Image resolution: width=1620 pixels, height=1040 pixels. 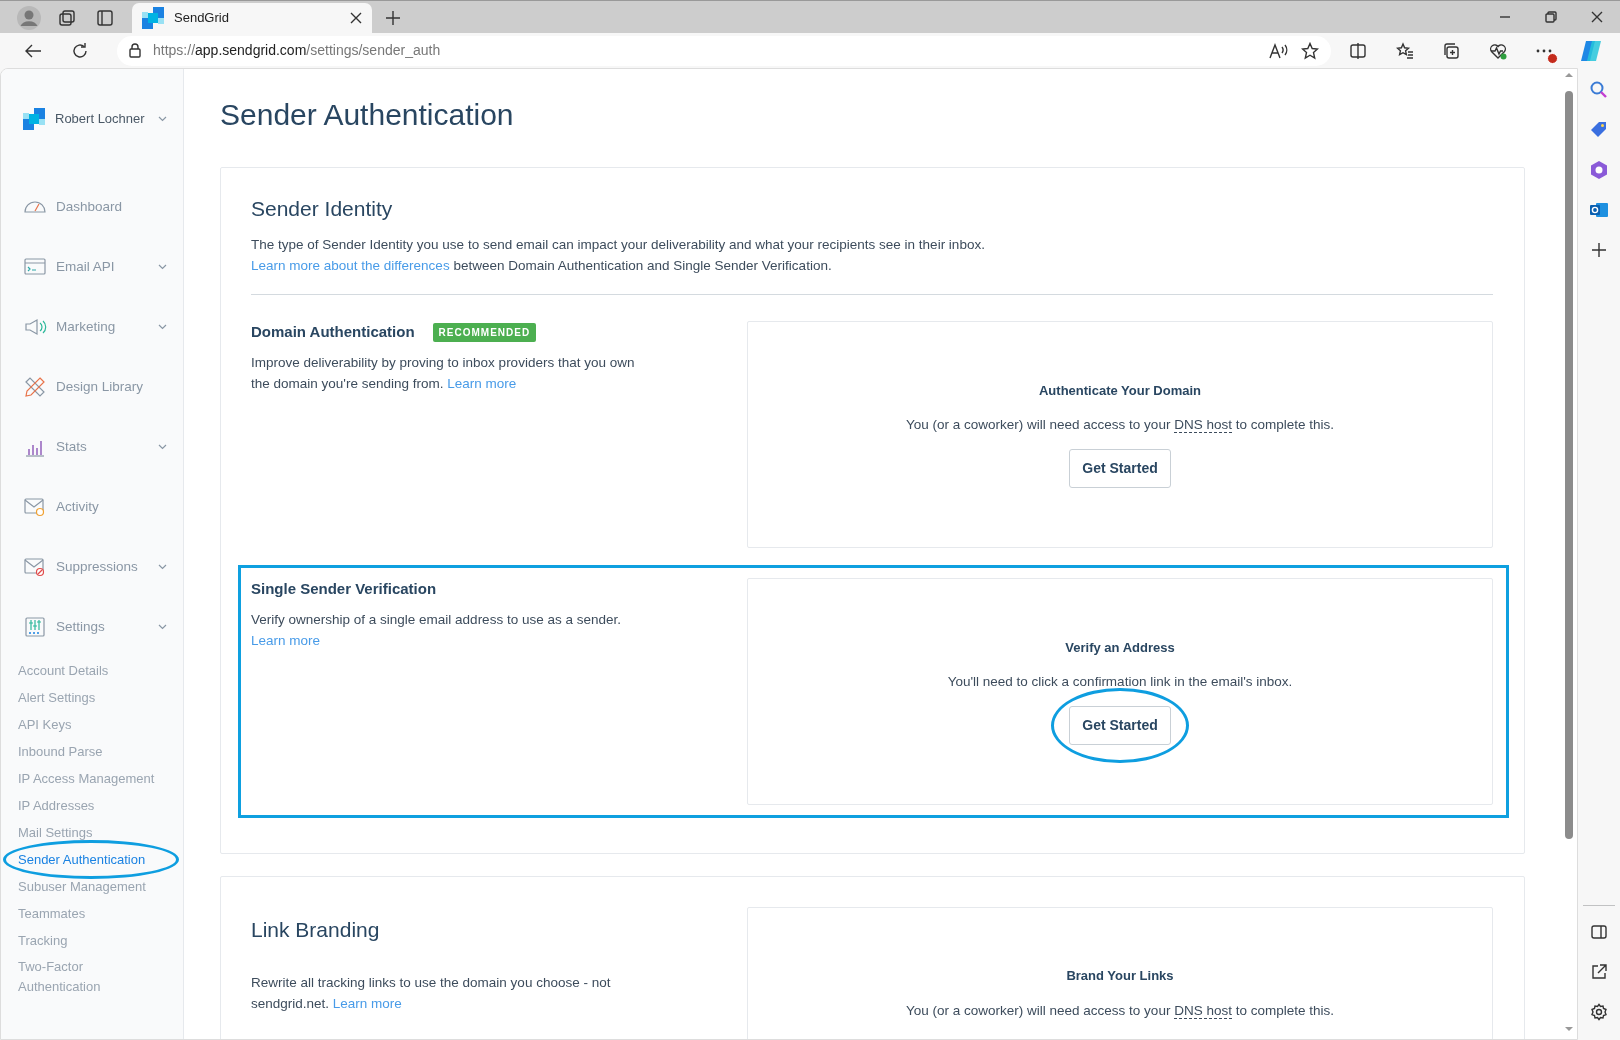 I want to click on settings-icon, so click(x=1599, y=1012).